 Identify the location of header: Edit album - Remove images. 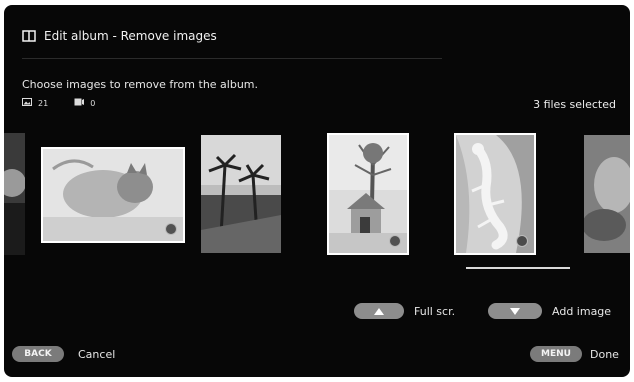
(119, 36).